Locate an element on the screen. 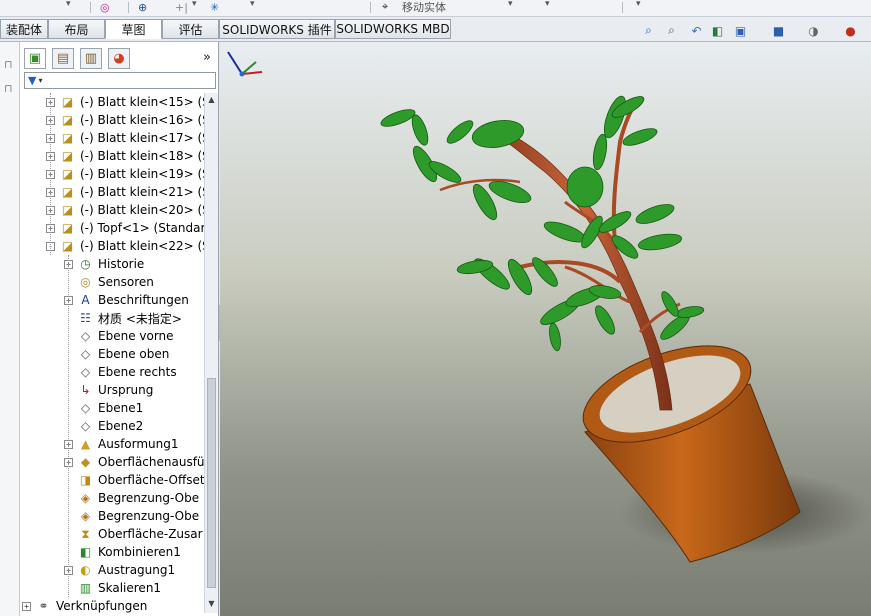  tree-item: + ◪ (-) Blatt klein<21> (S is located at coordinates (125, 192).